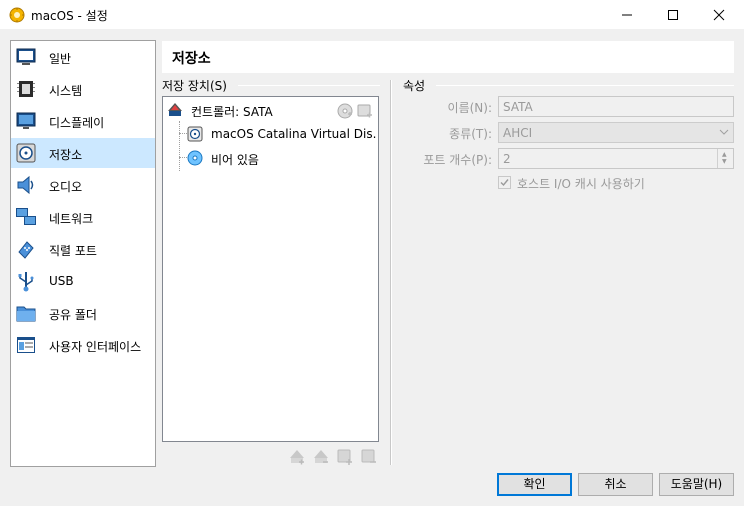  I want to click on tree-controller-sata: 컨트롤러: SATA, so click(270, 110).